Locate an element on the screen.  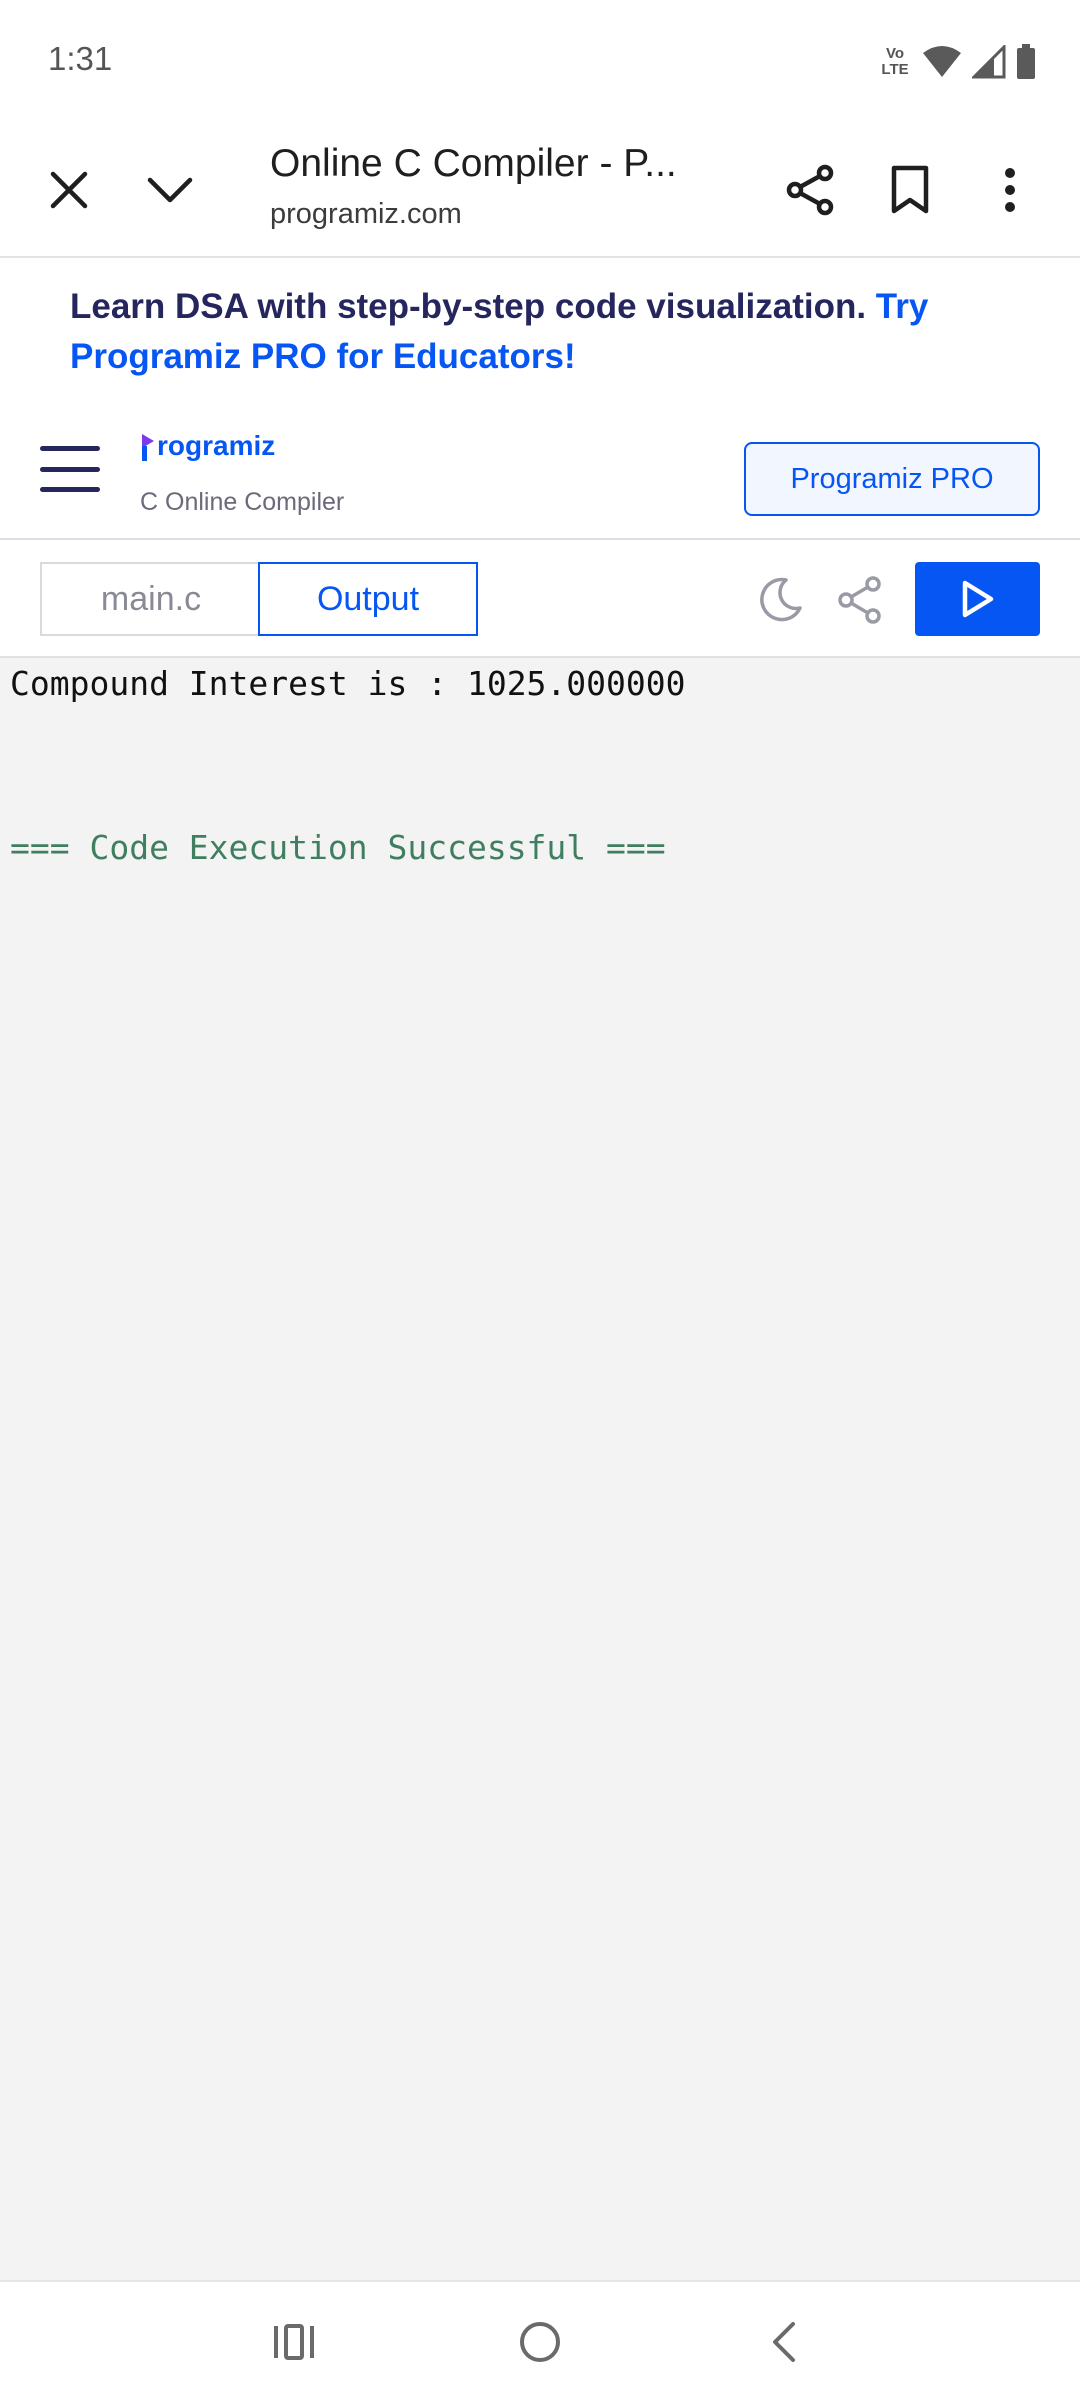
share-code-button is located at coordinates (860, 600).